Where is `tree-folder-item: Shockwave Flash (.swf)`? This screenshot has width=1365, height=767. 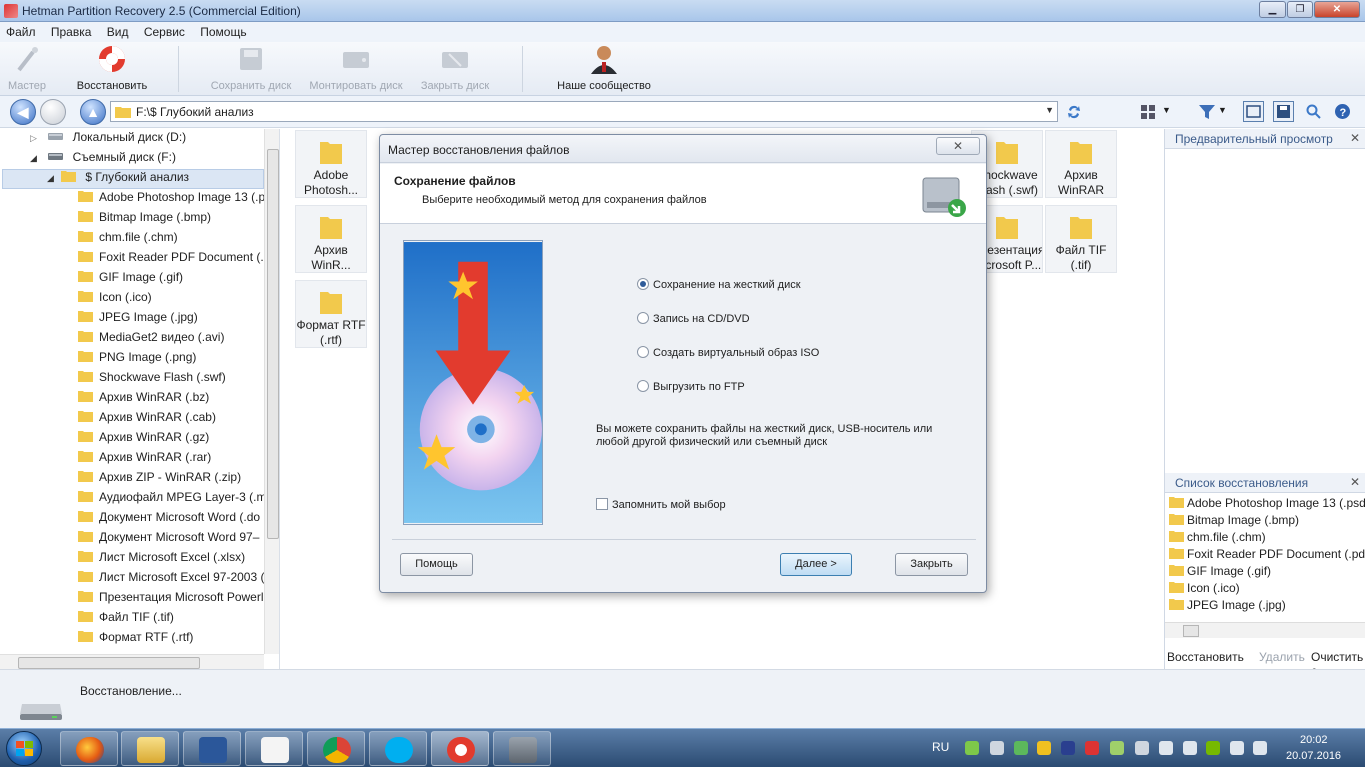
tree-folder-item: Shockwave Flash (.swf) is located at coordinates (152, 380).